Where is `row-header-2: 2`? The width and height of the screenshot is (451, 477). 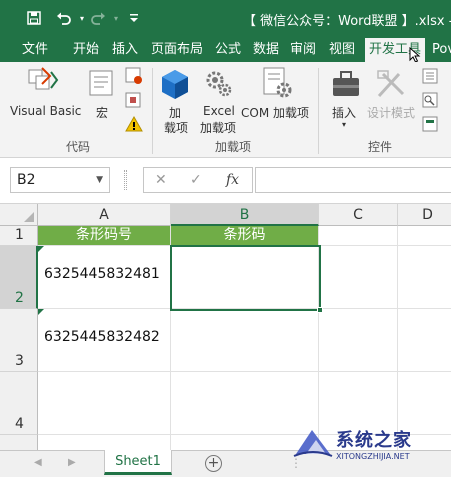 row-header-2: 2 is located at coordinates (19, 277).